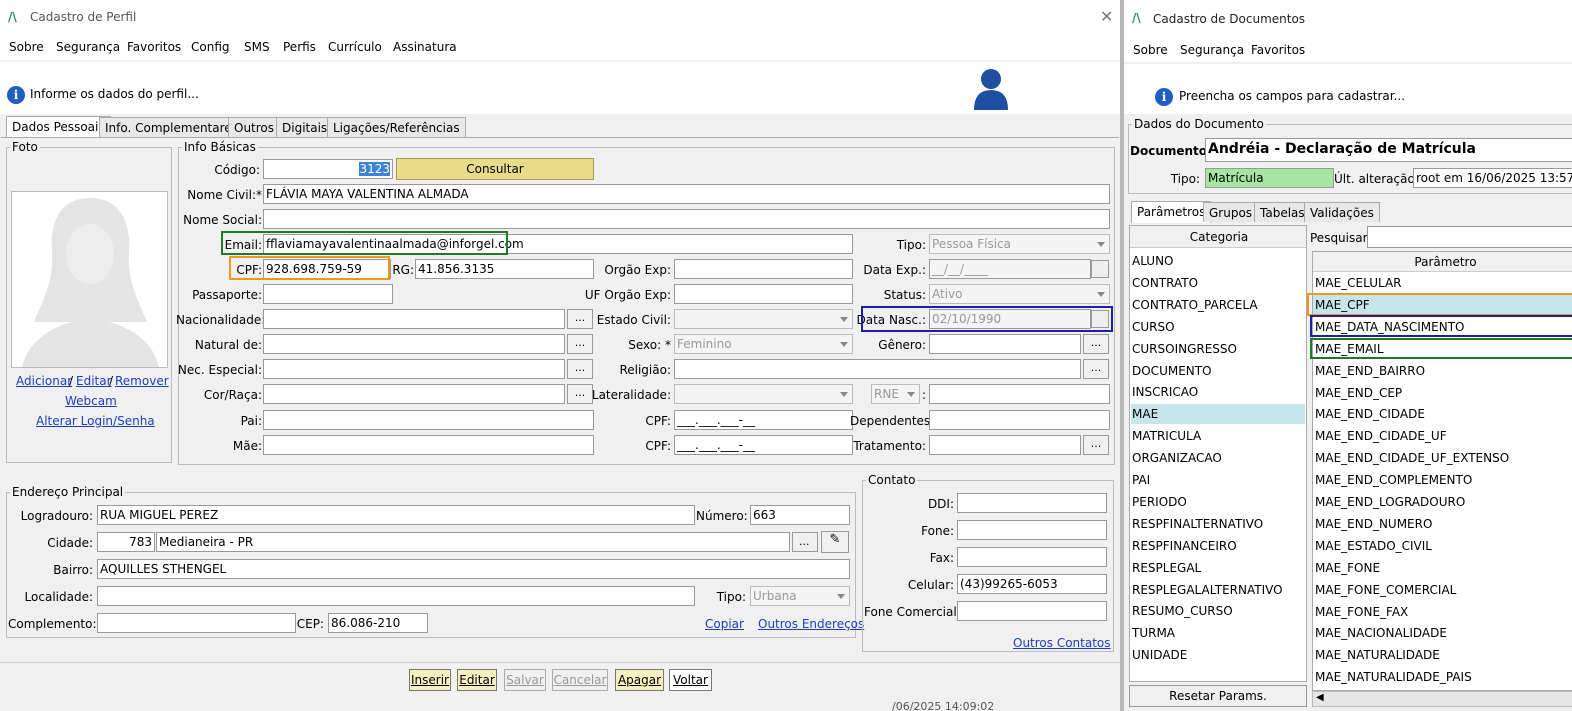  I want to click on complemento-input, so click(196, 623).